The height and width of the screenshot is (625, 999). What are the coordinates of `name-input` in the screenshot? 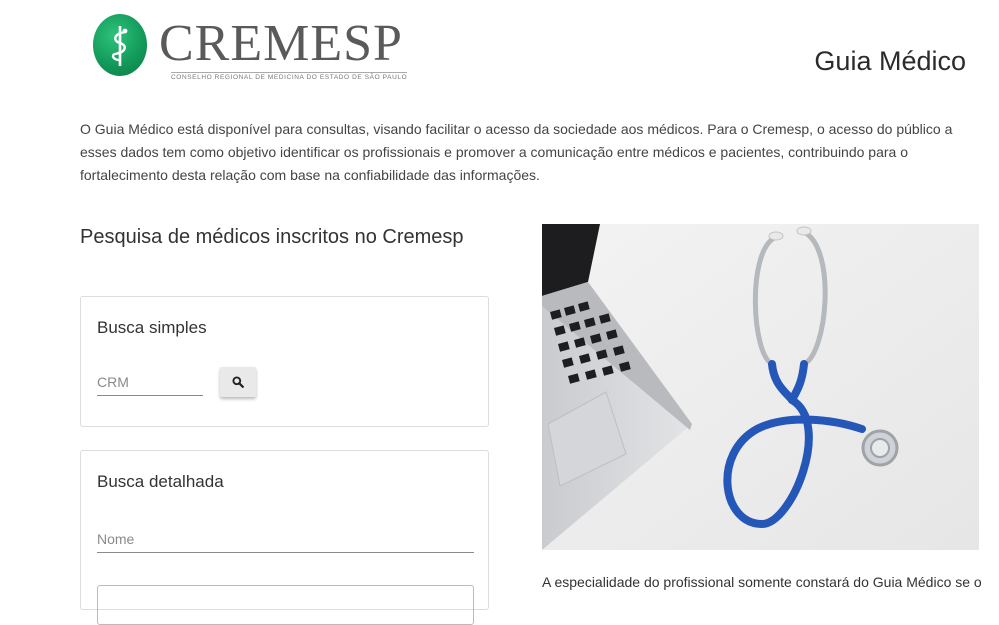 It's located at (285, 541).